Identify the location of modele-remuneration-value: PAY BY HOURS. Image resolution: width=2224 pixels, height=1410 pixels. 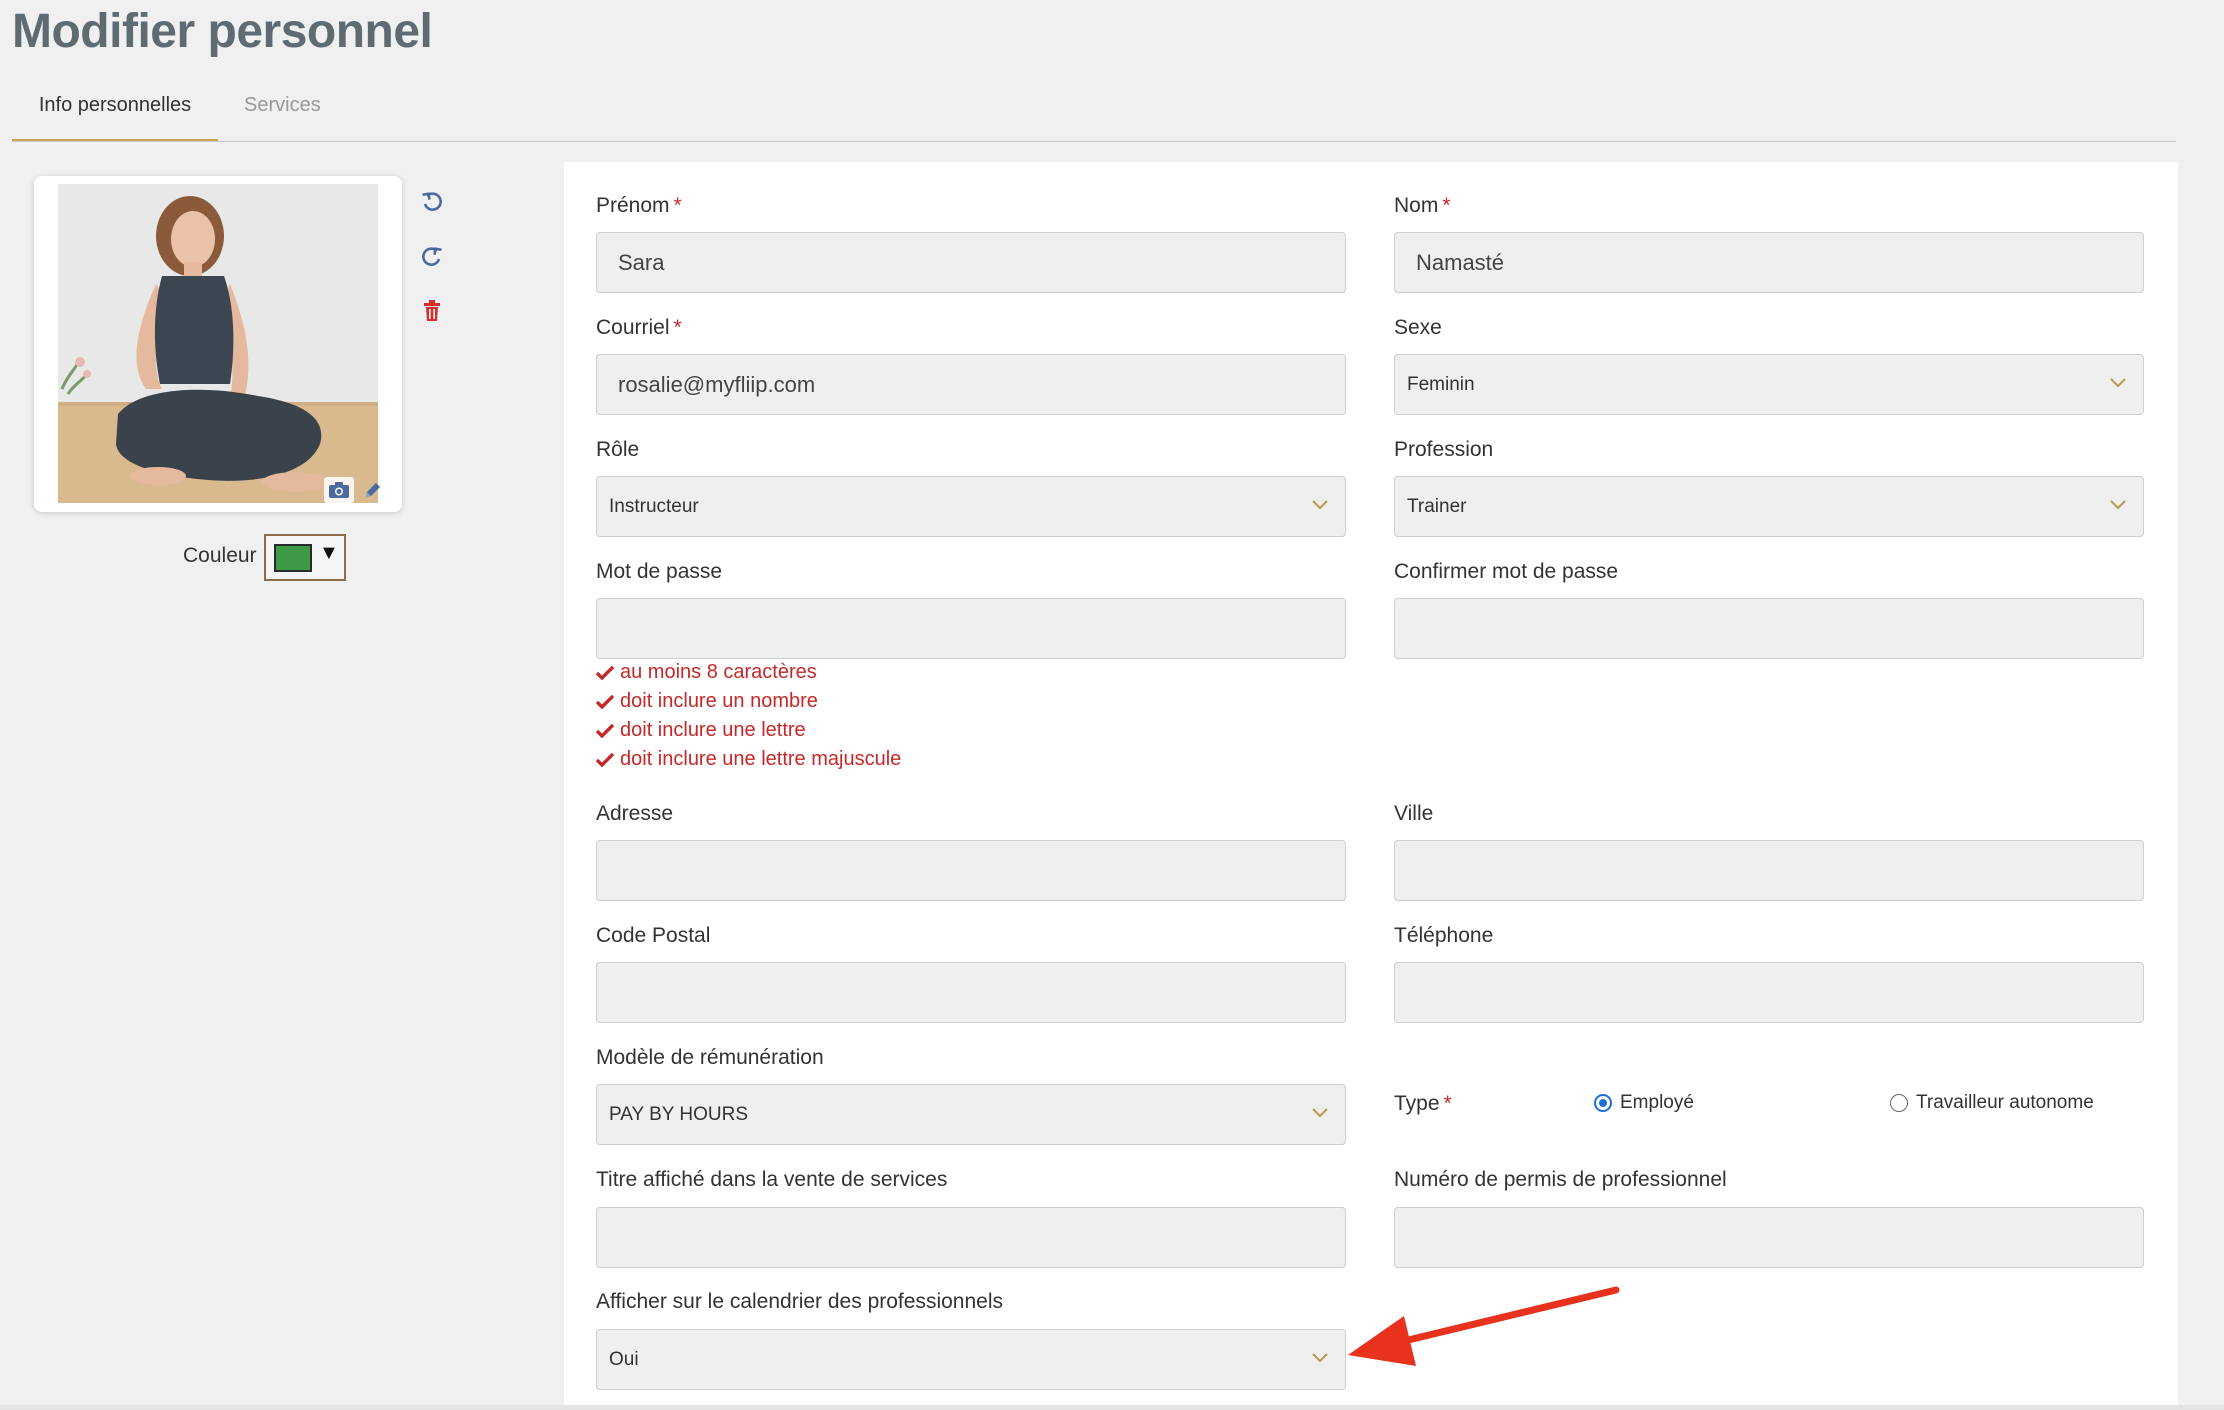
(679, 1114).